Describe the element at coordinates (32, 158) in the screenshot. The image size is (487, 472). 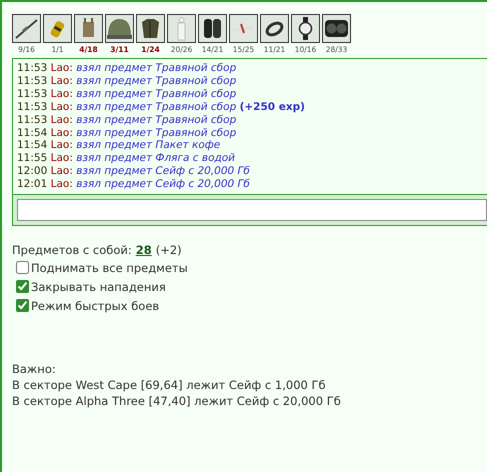
I see `log-time: 11:55` at that location.